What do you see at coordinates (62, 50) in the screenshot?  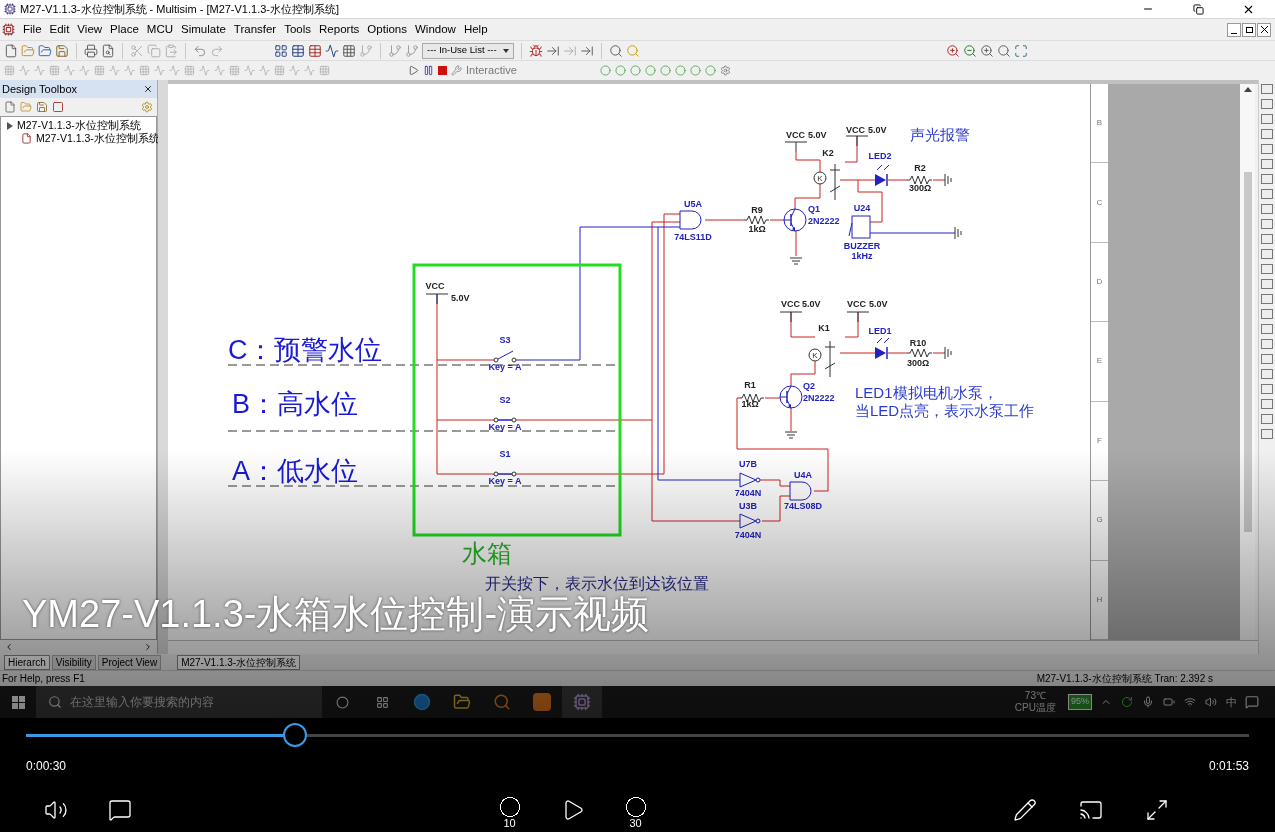 I see `save-icon` at bounding box center [62, 50].